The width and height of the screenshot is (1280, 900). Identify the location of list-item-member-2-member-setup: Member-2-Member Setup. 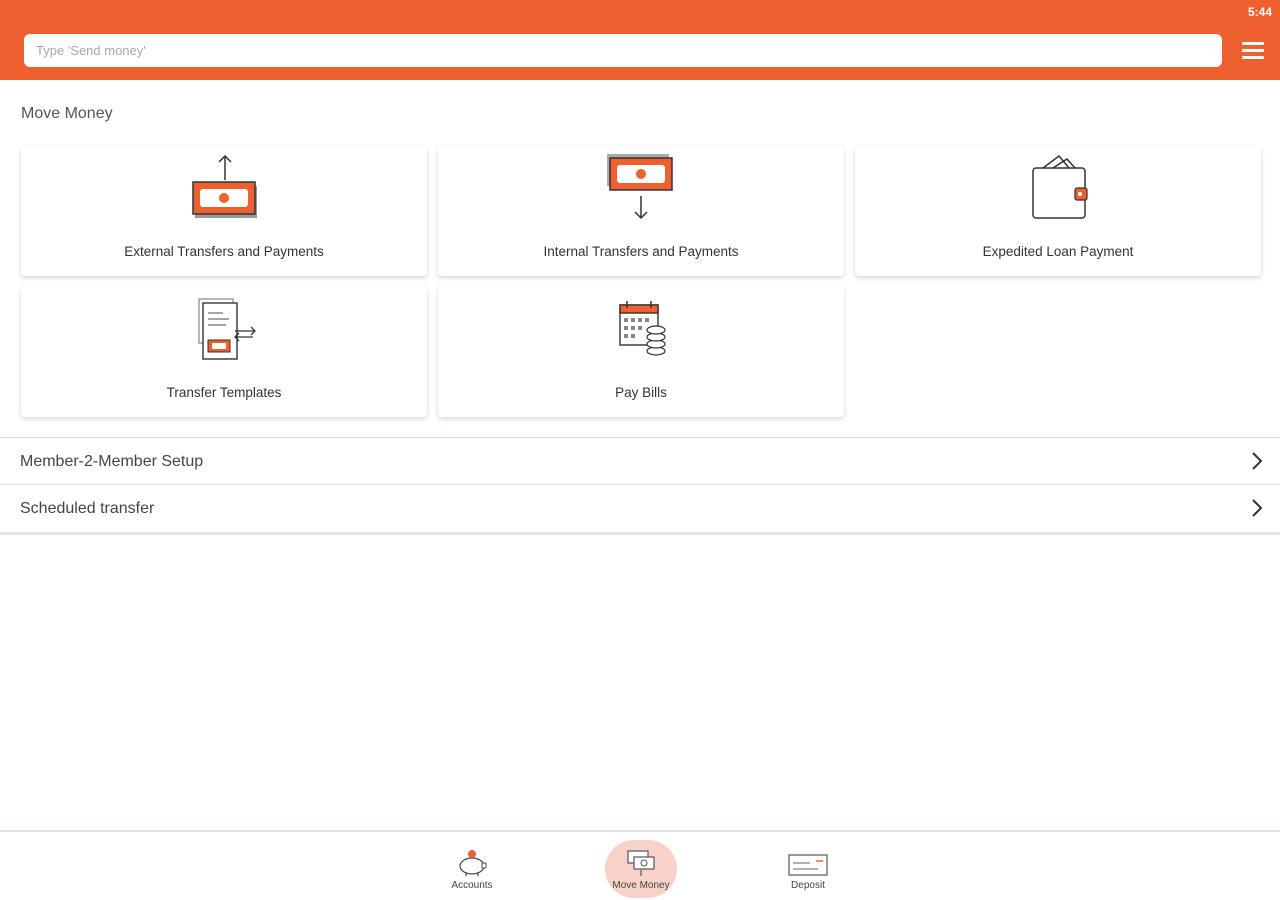
(640, 460).